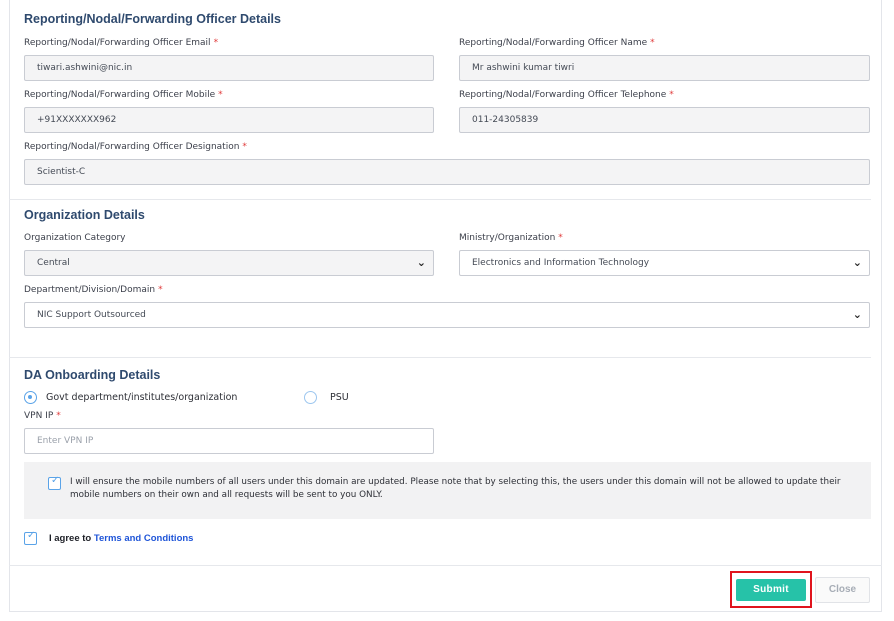  I want to click on terms-agree-text: I agree to Terms and Conditions, so click(121, 538).